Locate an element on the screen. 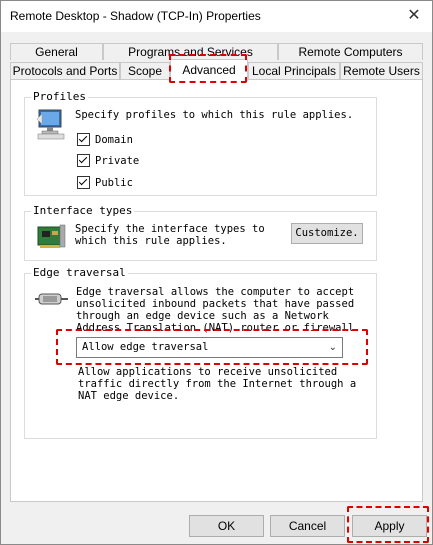 The image size is (433, 545). private-checkbox: Private is located at coordinates (108, 160).